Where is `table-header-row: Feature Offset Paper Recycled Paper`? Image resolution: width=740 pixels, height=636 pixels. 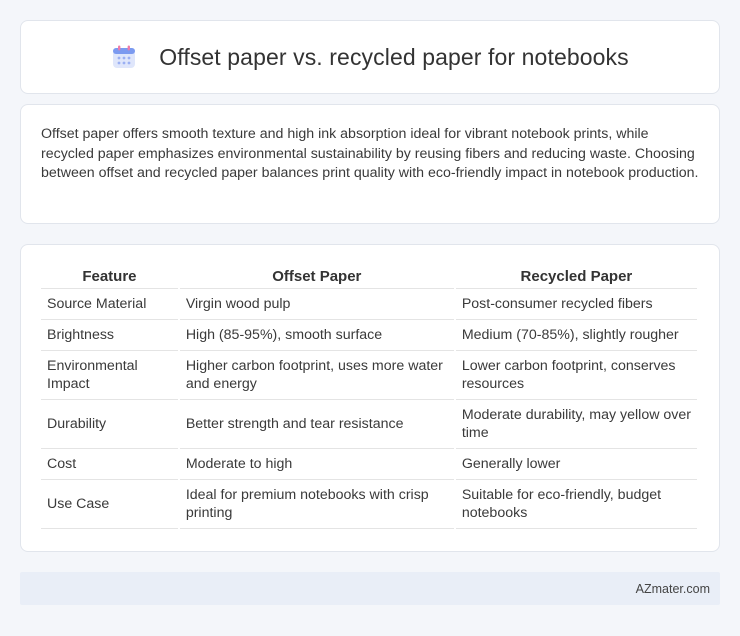
table-header-row: Feature Offset Paper Recycled Paper is located at coordinates (369, 277).